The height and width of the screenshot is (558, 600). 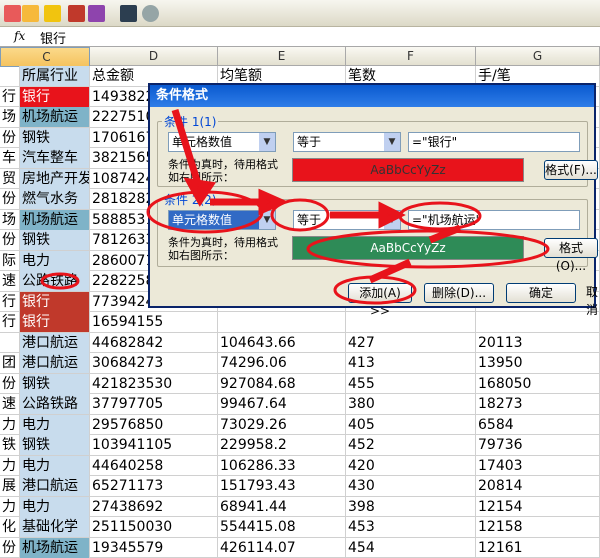 What do you see at coordinates (538, 56) in the screenshot?
I see `column-header-g: G` at bounding box center [538, 56].